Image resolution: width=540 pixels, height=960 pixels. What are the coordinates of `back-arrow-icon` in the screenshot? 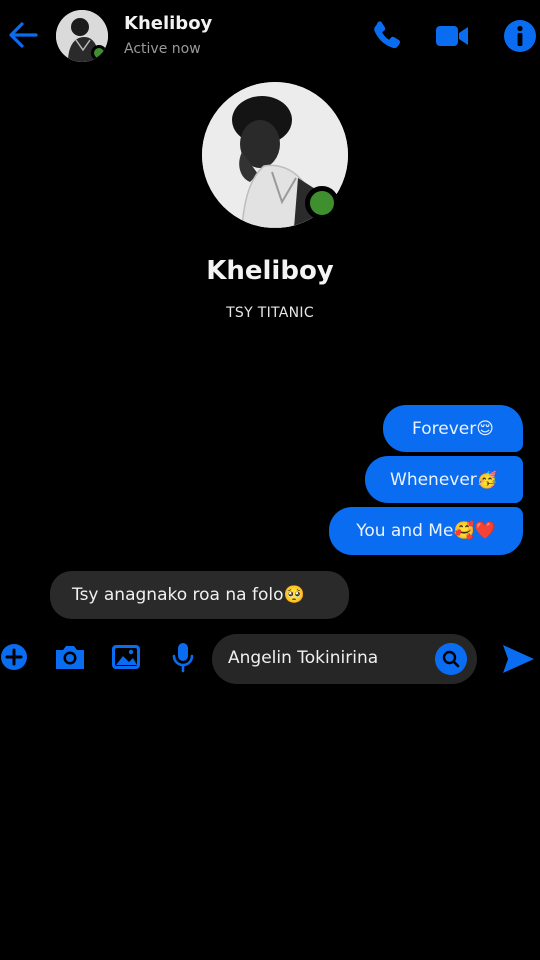 It's located at (23, 35).